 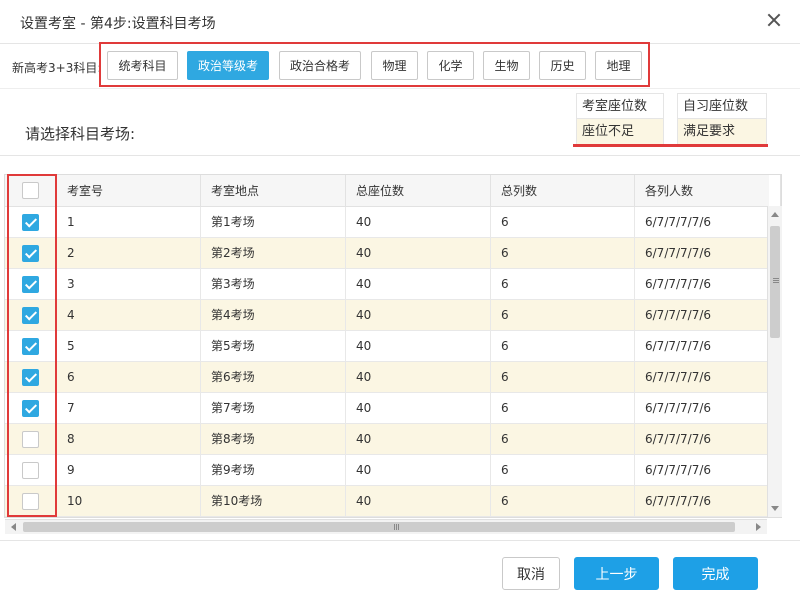 I want to click on horizontal-scrollbar, so click(x=386, y=526).